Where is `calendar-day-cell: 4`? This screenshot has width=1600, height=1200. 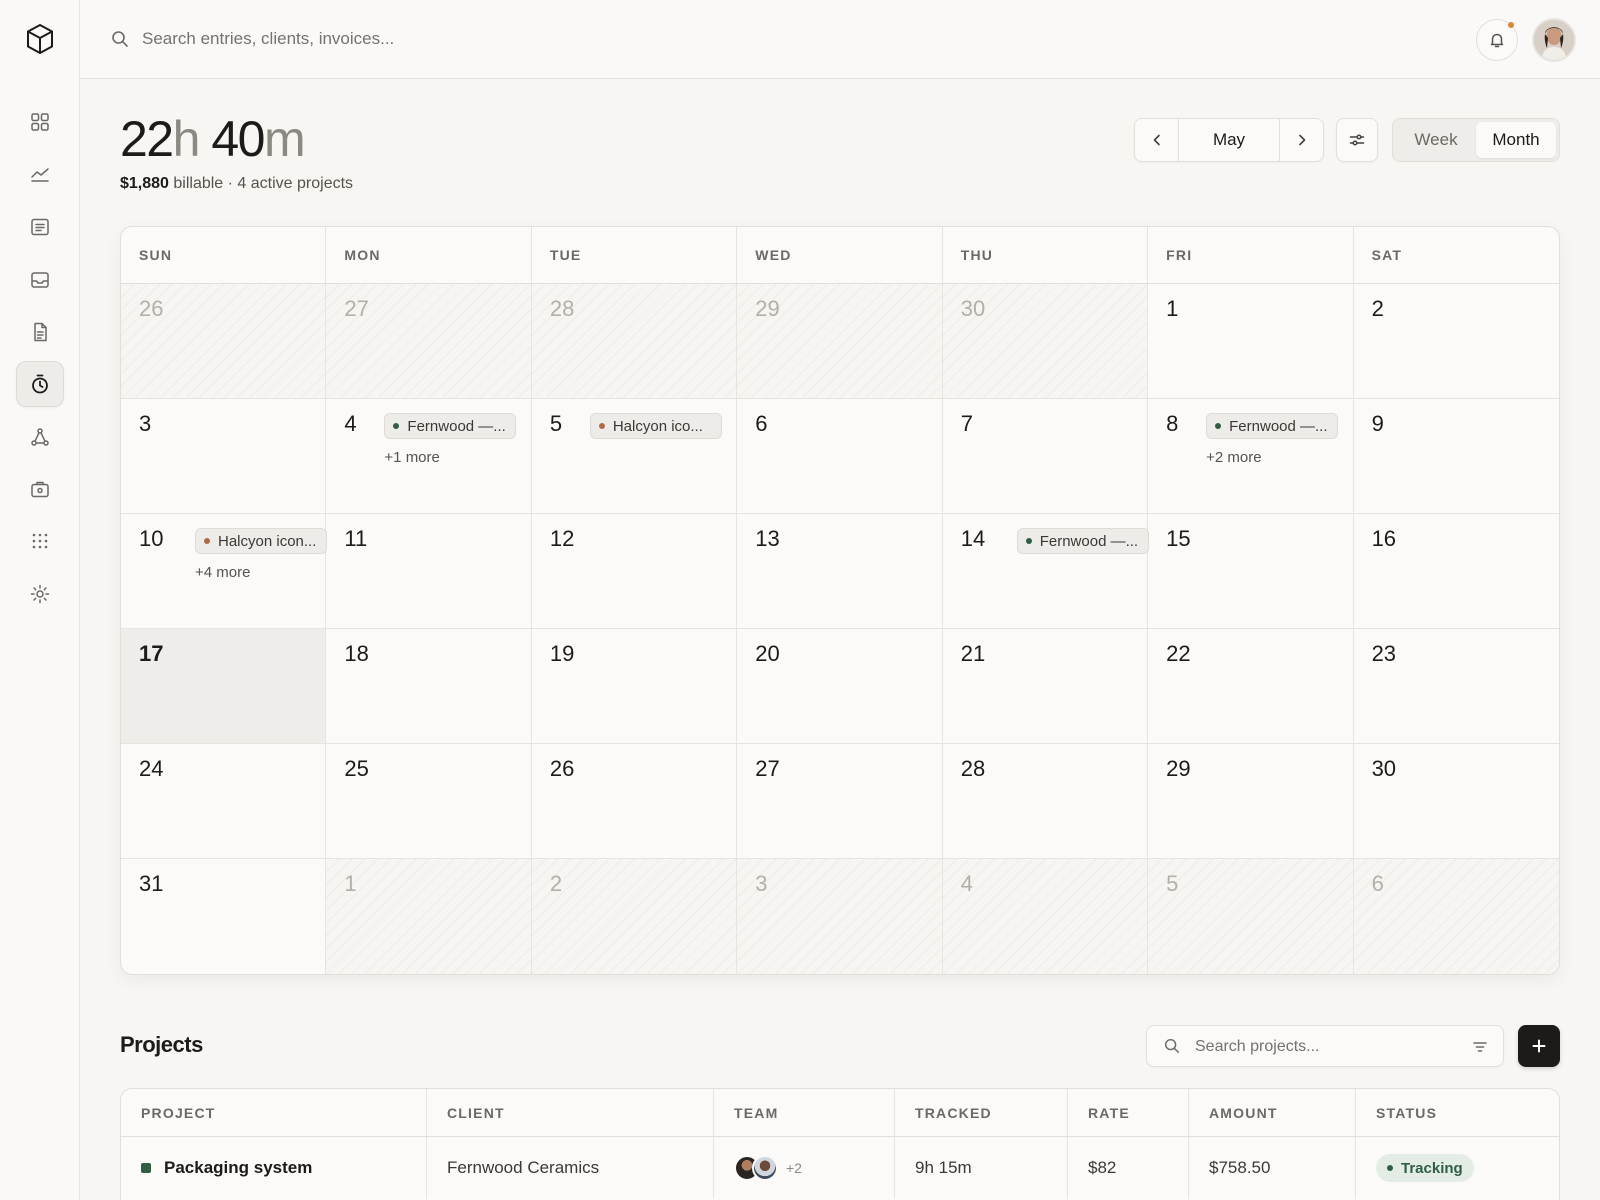
calendar-day-cell: 4 is located at coordinates (1045, 916).